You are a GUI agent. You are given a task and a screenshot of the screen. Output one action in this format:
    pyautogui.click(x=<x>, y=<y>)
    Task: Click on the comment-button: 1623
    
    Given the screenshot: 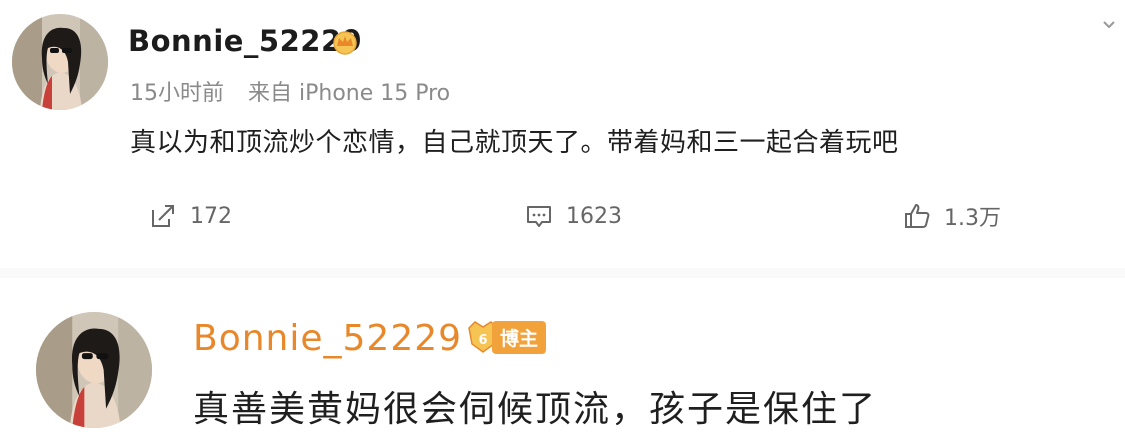 What is the action you would take?
    pyautogui.click(x=573, y=216)
    